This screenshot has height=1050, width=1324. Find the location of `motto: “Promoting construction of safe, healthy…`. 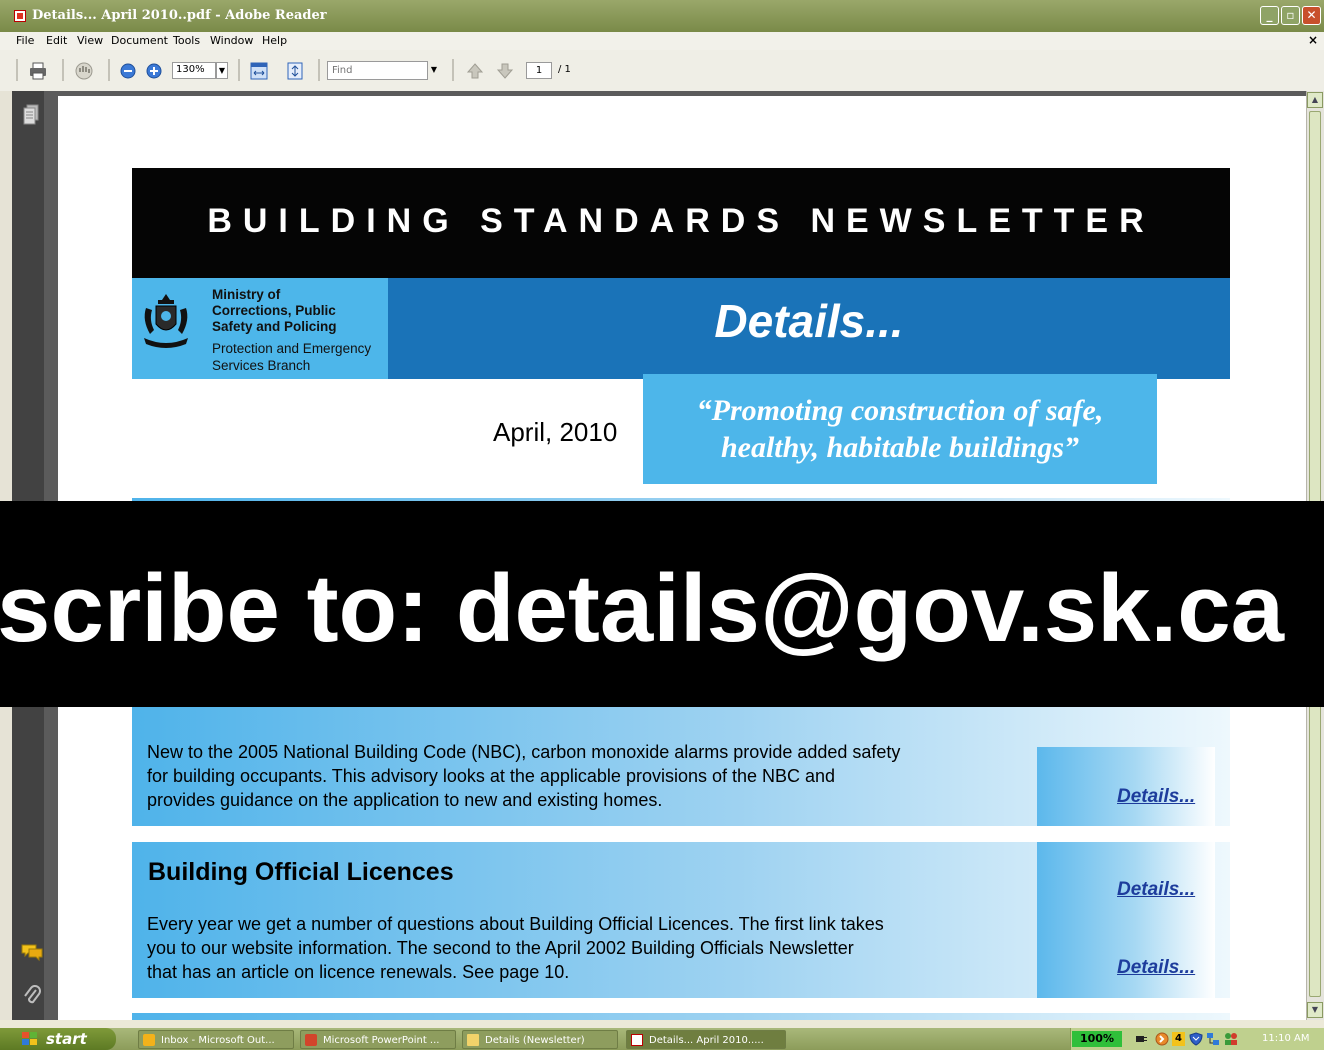

motto: “Promoting construction of safe, healthy… is located at coordinates (900, 429).